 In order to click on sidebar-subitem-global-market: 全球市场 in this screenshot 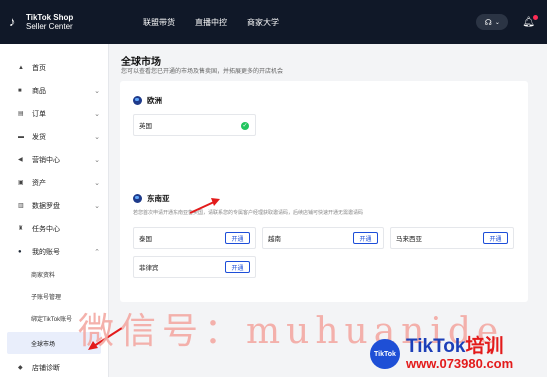, I will do `click(54, 343)`.